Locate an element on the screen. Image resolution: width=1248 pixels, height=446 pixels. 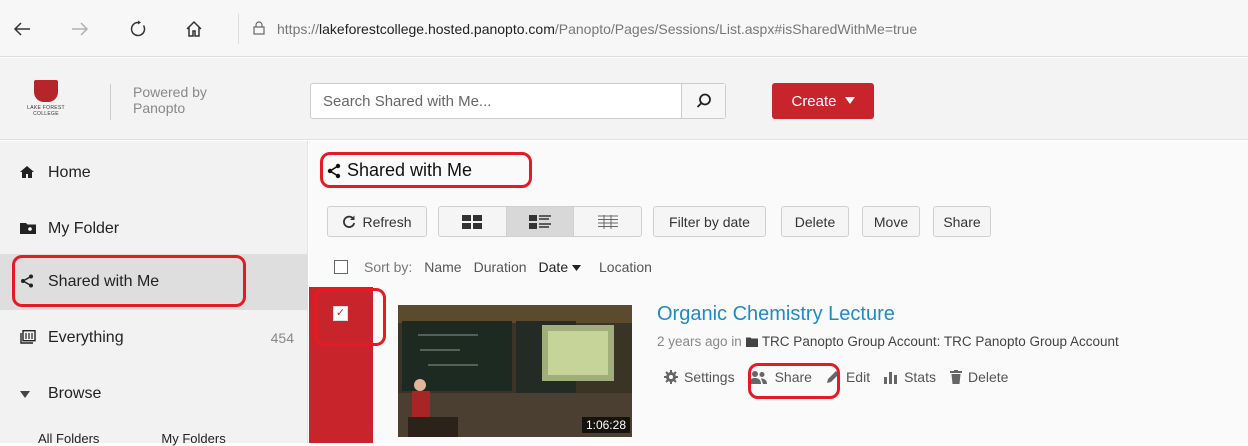
settings-action: Settings is located at coordinates (699, 377).